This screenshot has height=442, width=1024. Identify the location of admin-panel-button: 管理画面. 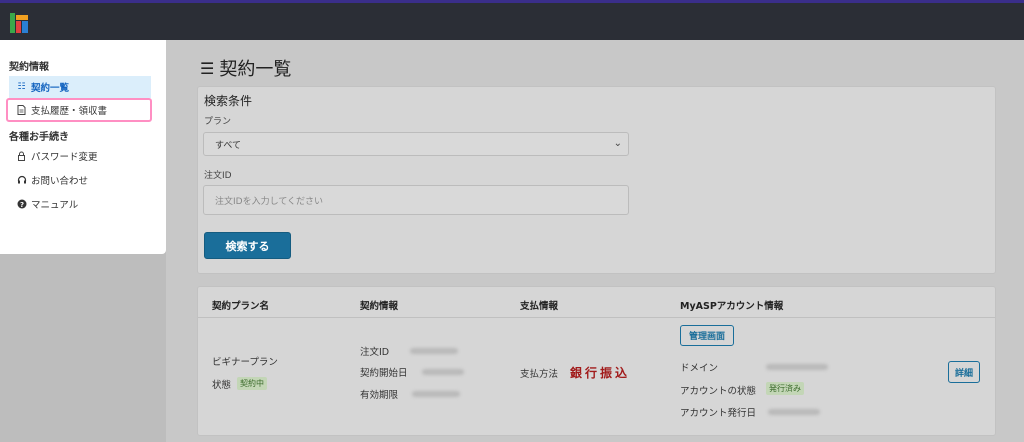
(707, 335).